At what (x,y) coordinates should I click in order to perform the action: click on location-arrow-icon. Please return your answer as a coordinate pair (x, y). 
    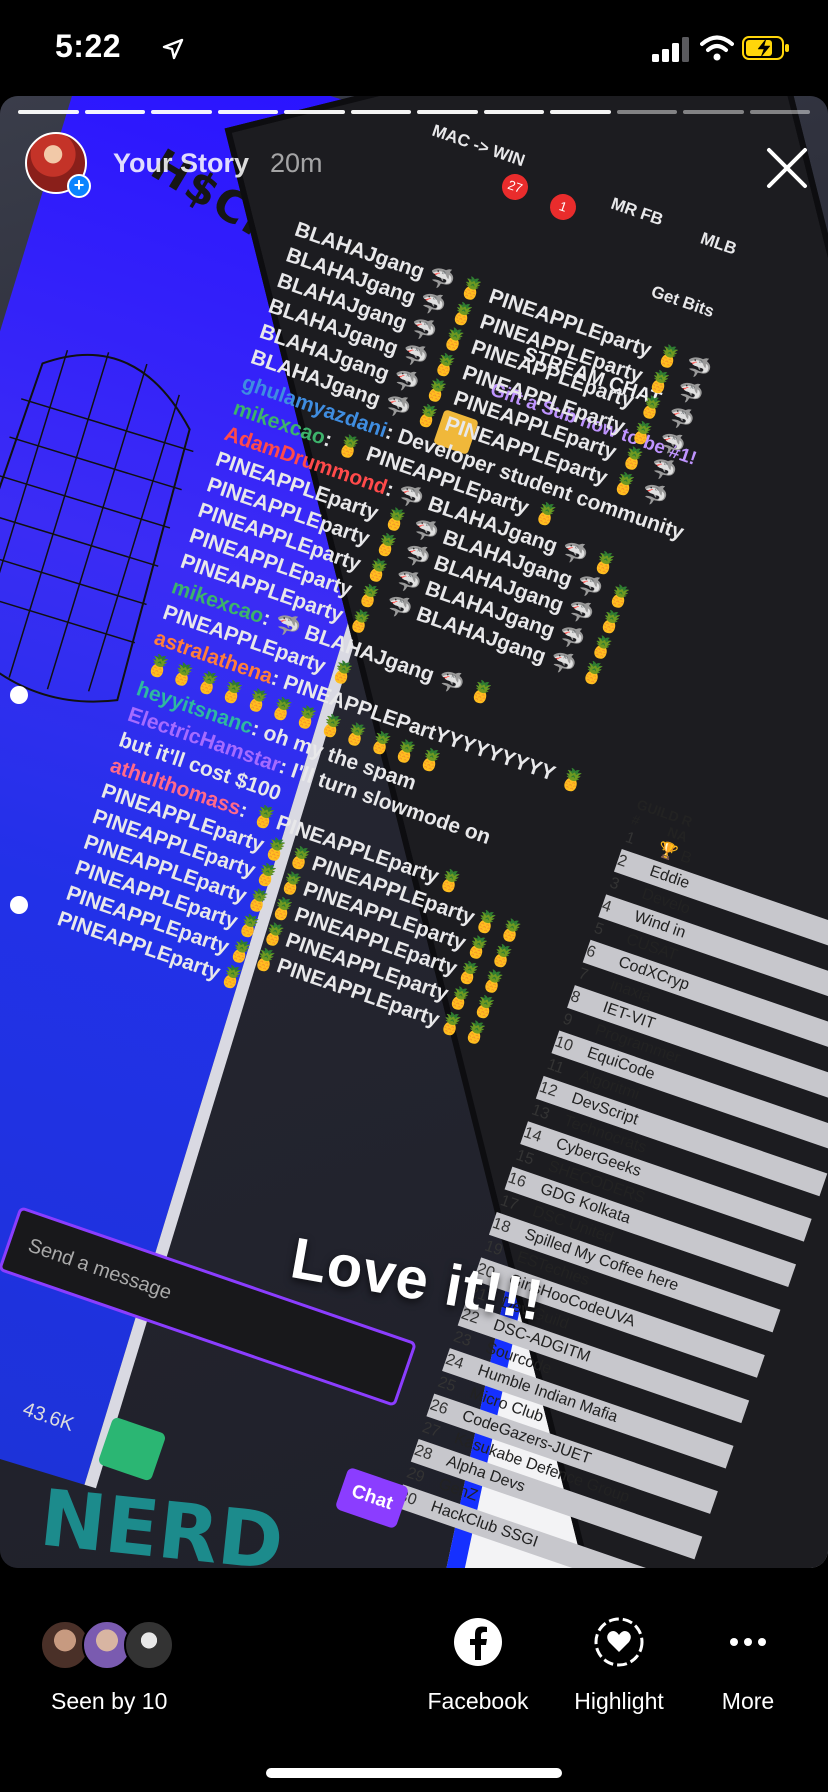
    Looking at the image, I should click on (173, 49).